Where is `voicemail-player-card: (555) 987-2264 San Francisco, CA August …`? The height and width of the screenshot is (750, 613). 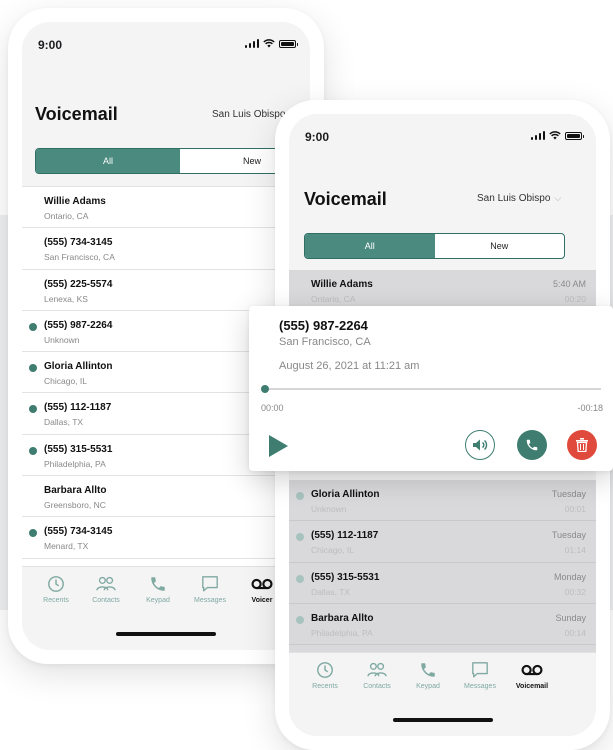 voicemail-player-card: (555) 987-2264 San Francisco, CA August … is located at coordinates (431, 388).